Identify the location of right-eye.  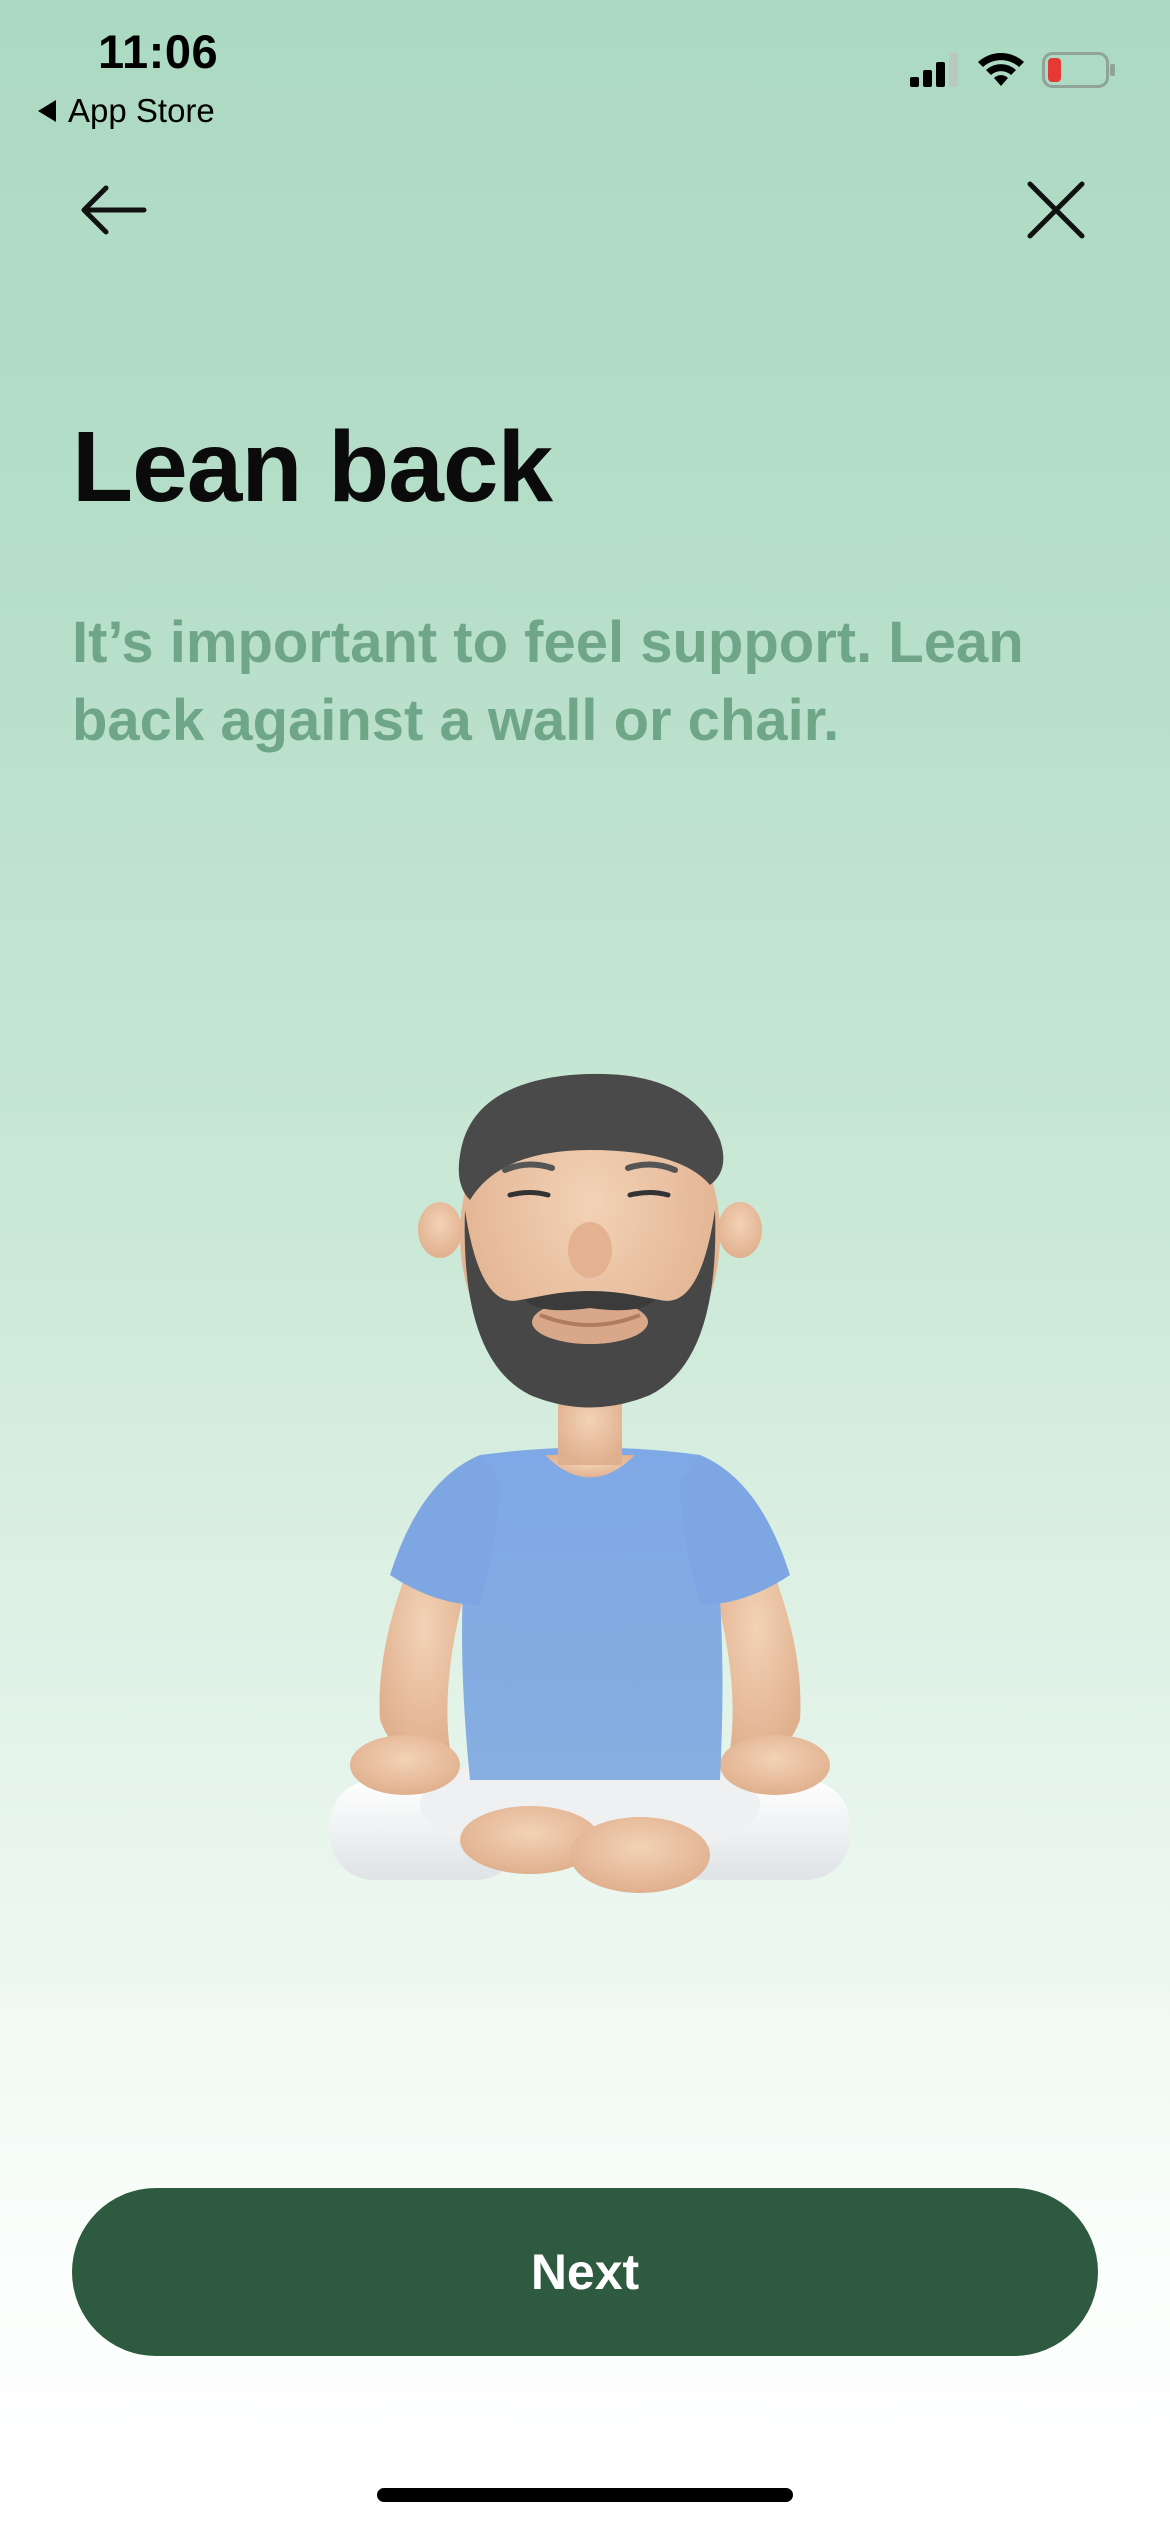
(649, 1194).